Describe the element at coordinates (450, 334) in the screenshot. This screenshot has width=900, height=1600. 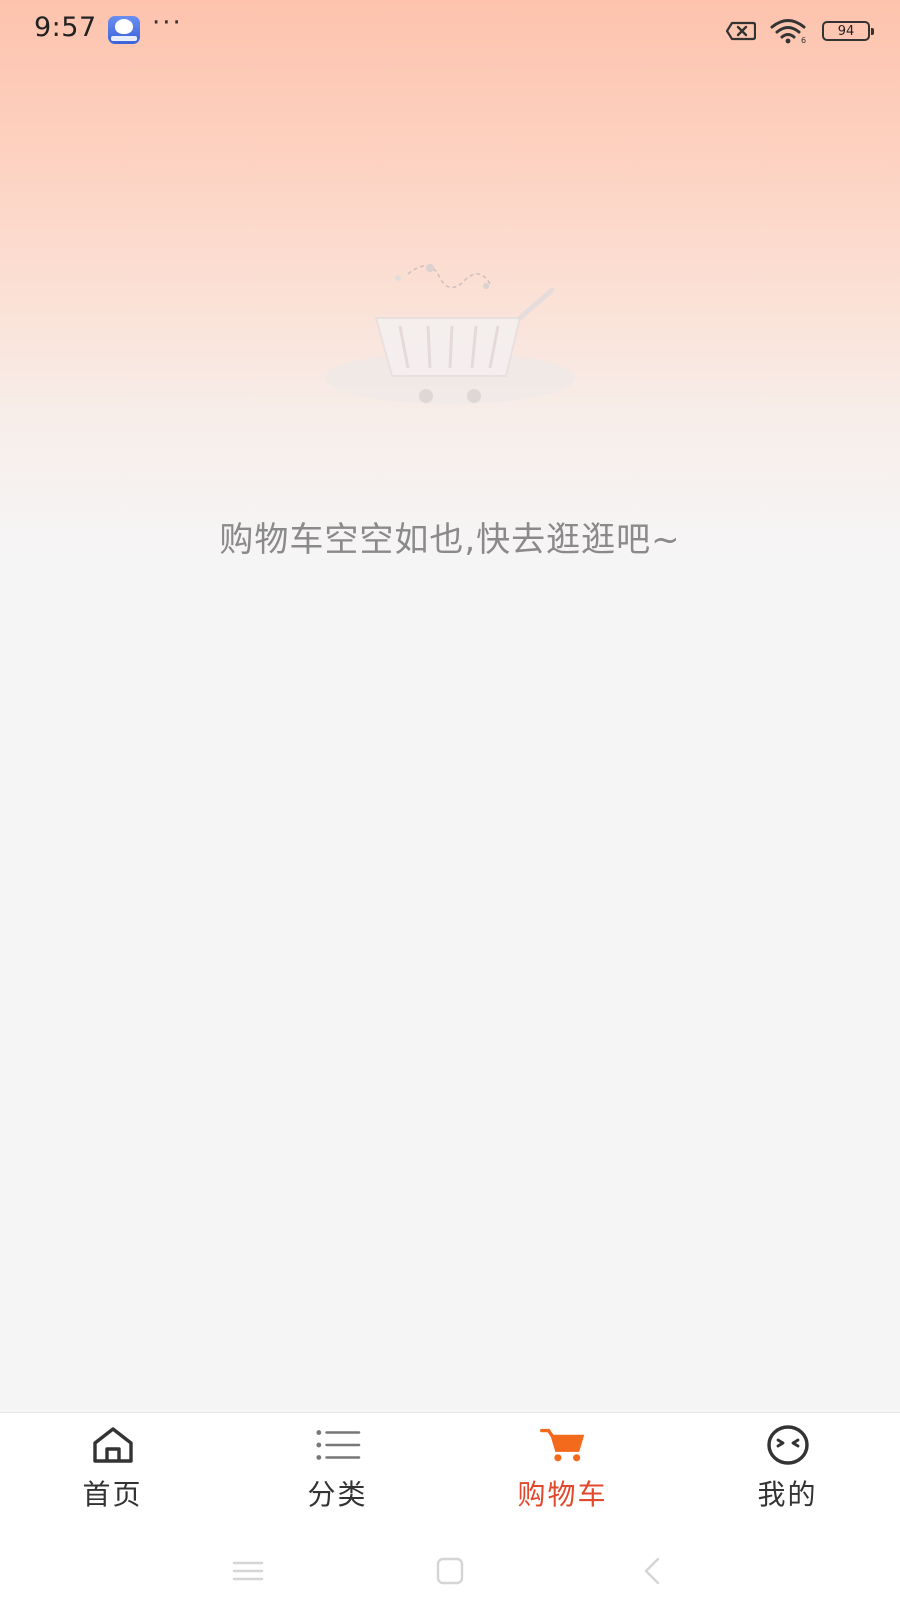
I see `shopping-cart-illustration` at that location.